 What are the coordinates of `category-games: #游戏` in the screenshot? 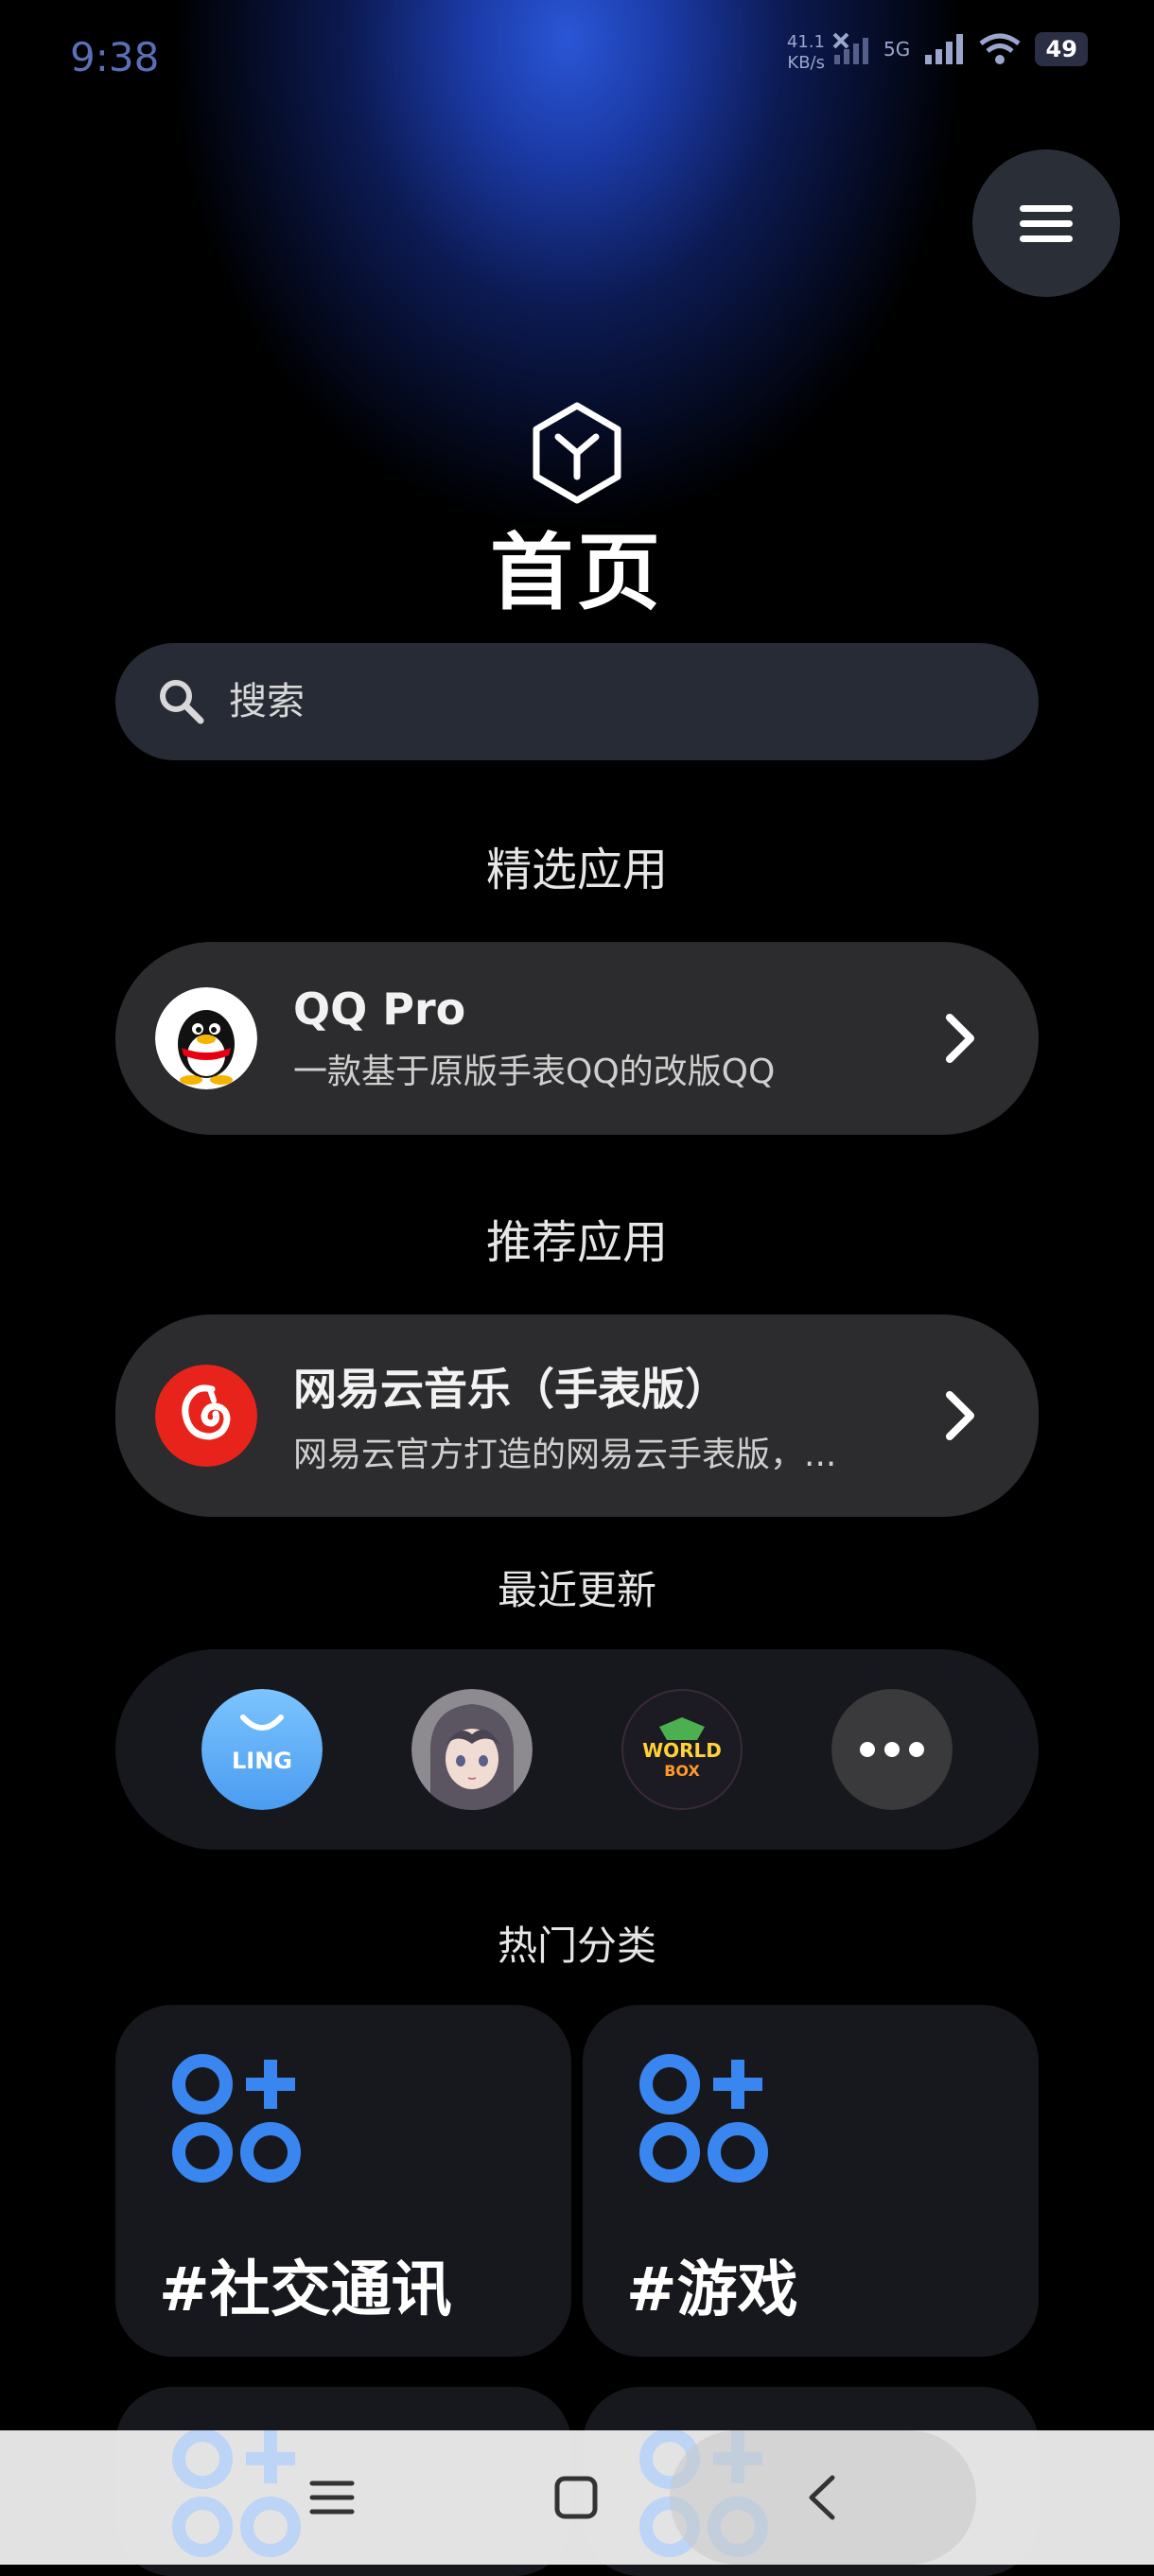 It's located at (811, 2181).